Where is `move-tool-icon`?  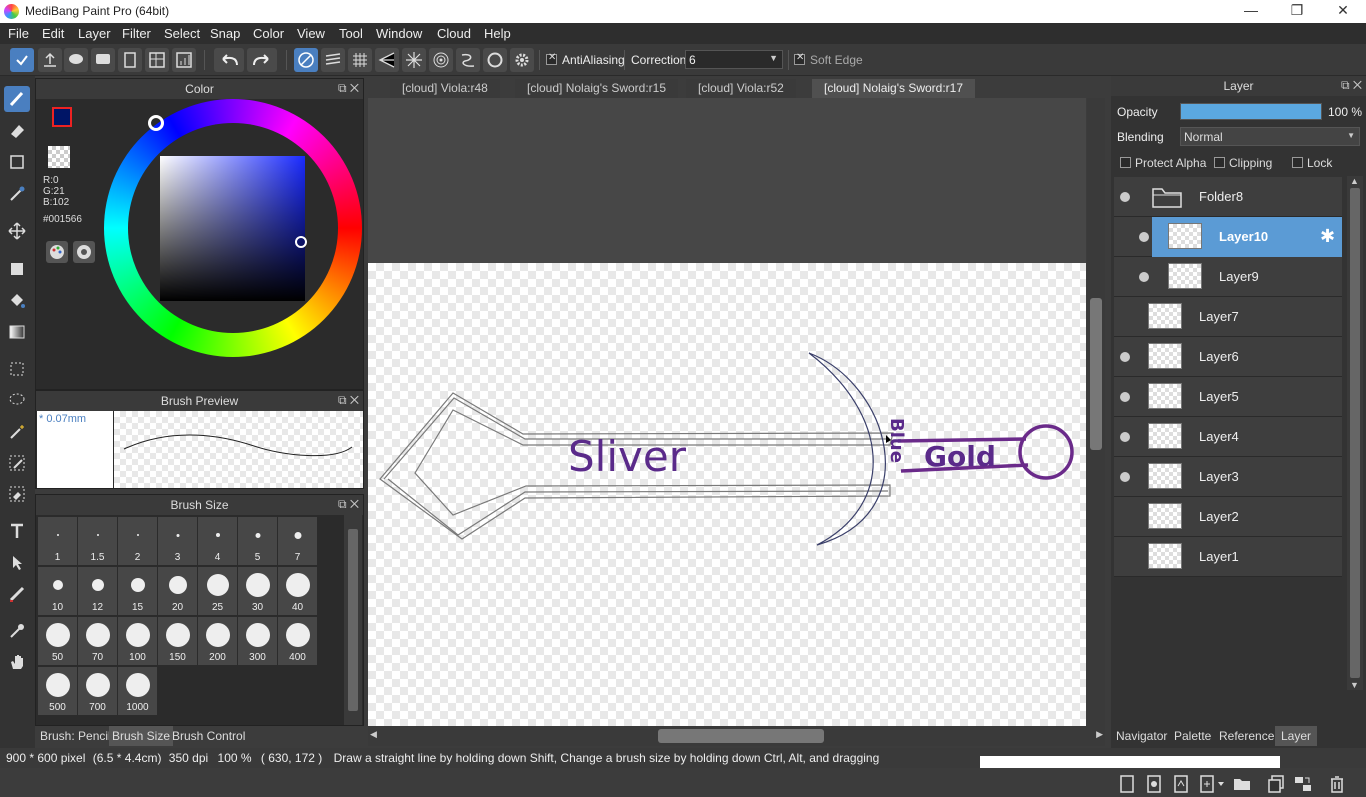
move-tool-icon is located at coordinates (17, 231).